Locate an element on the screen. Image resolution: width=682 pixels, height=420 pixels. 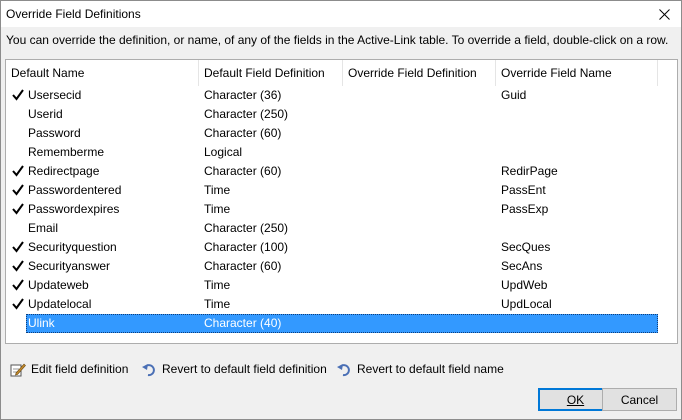
cell-default-definition: Logical is located at coordinates (223, 152).